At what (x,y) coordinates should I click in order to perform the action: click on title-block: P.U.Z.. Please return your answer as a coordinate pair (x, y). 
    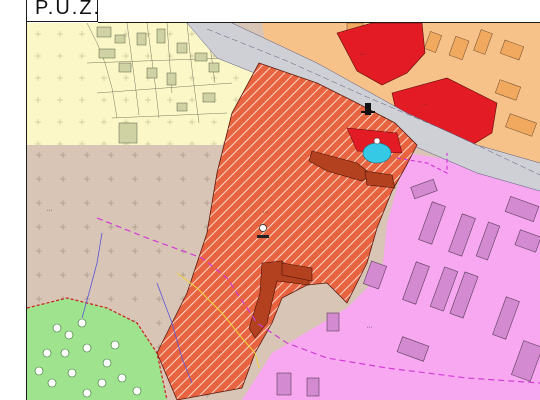
    Looking at the image, I should click on (64, 11).